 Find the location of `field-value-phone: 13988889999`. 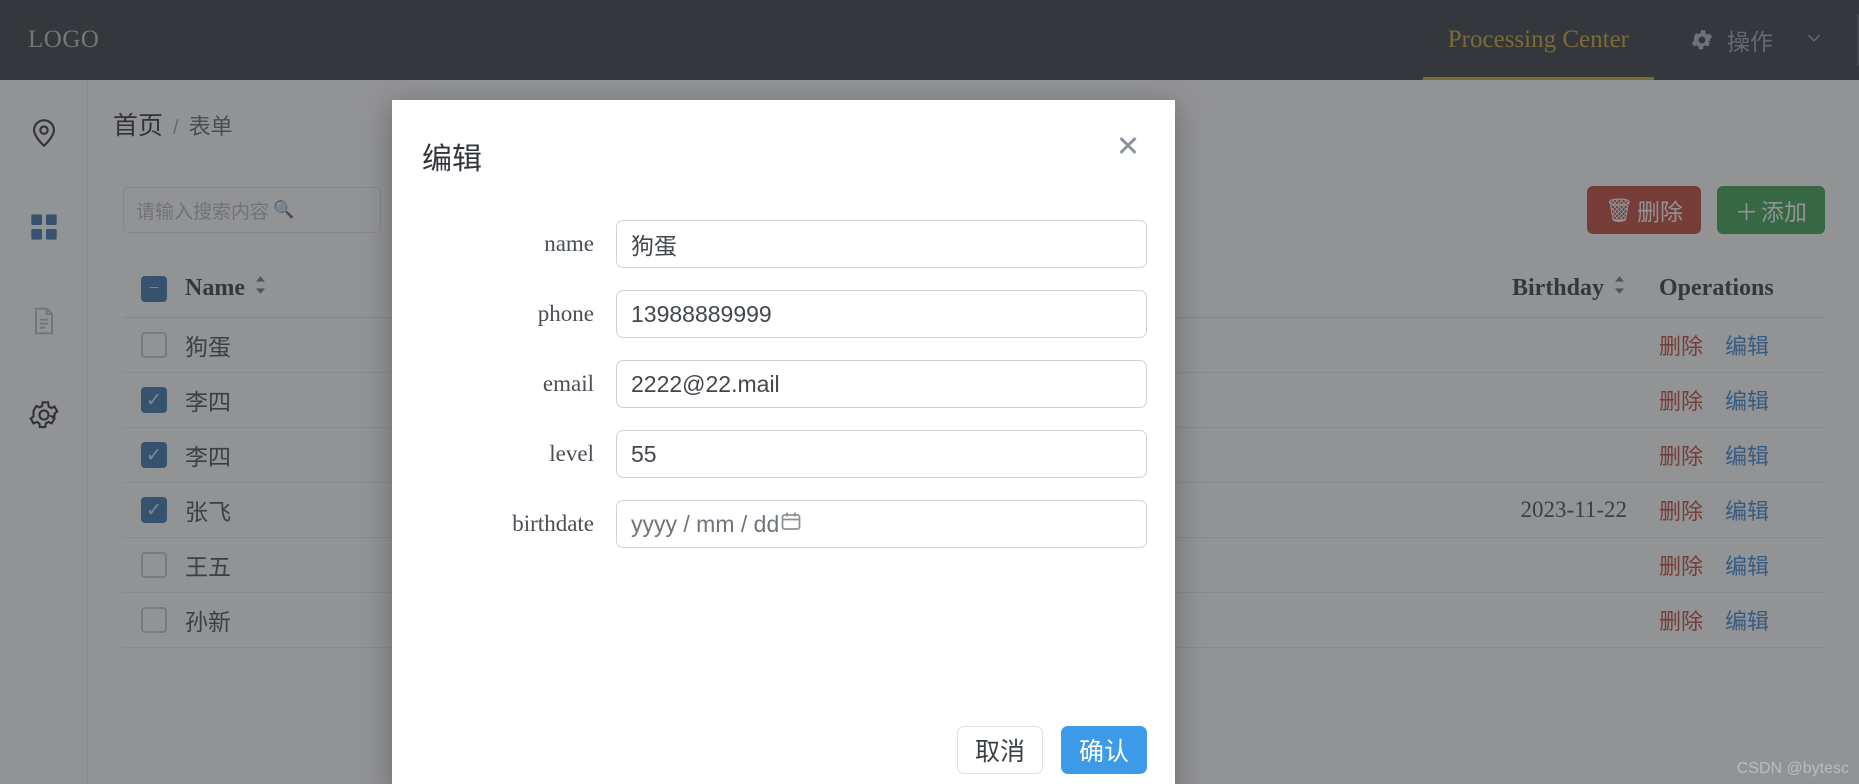

field-value-phone: 13988889999 is located at coordinates (701, 313).